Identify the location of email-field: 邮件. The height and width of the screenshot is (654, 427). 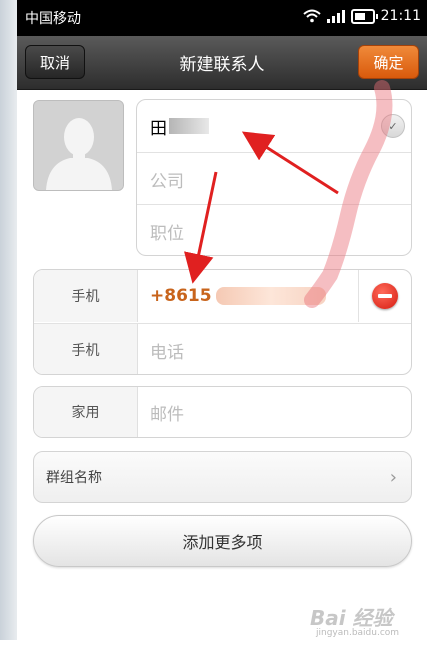
(167, 412).